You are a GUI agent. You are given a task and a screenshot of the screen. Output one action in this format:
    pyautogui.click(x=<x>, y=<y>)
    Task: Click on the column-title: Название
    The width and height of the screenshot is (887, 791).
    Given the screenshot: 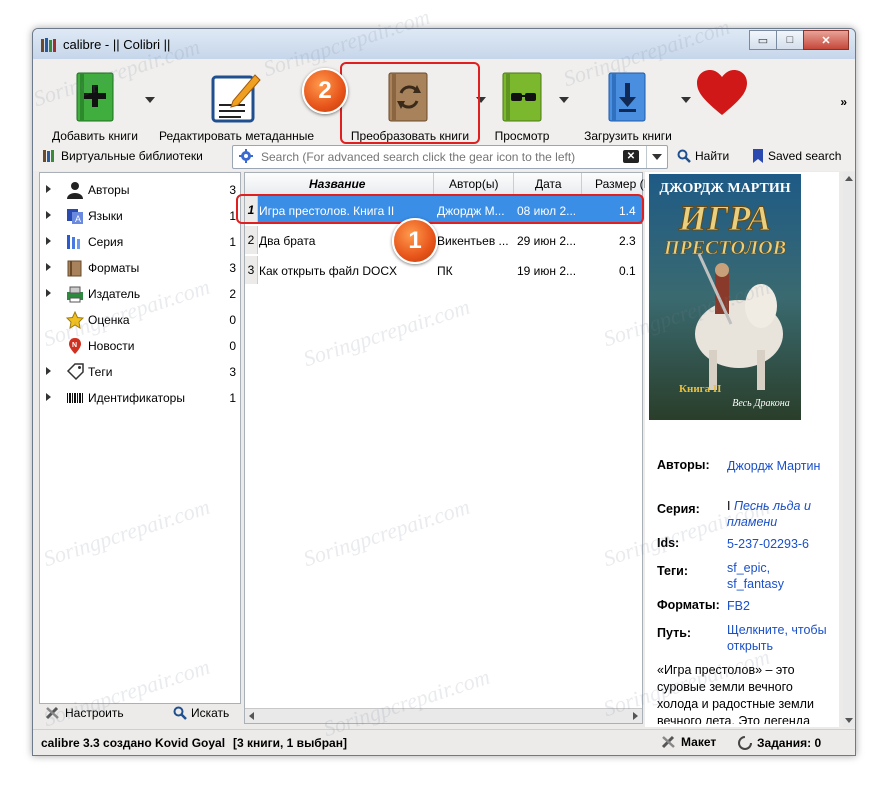 What is the action you would take?
    pyautogui.click(x=337, y=184)
    